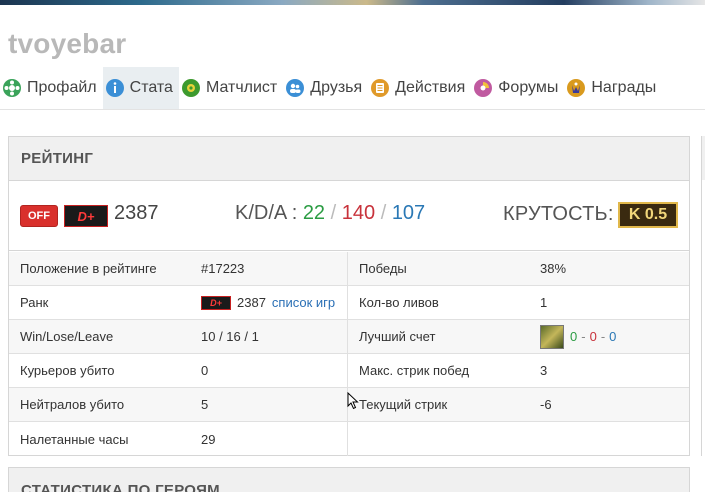  I want to click on stat-value: 38%, so click(553, 268).